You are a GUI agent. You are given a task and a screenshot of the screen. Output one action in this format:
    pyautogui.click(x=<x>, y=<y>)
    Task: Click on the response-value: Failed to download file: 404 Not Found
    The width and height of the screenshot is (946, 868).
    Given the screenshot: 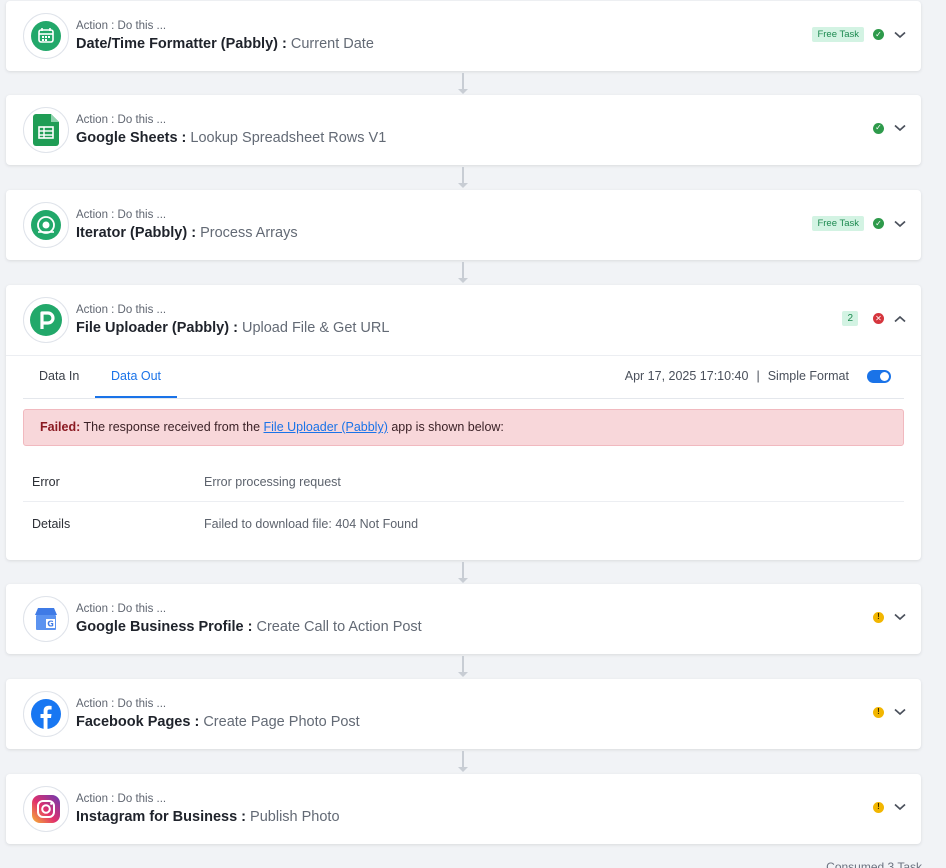 What is the action you would take?
    pyautogui.click(x=311, y=524)
    